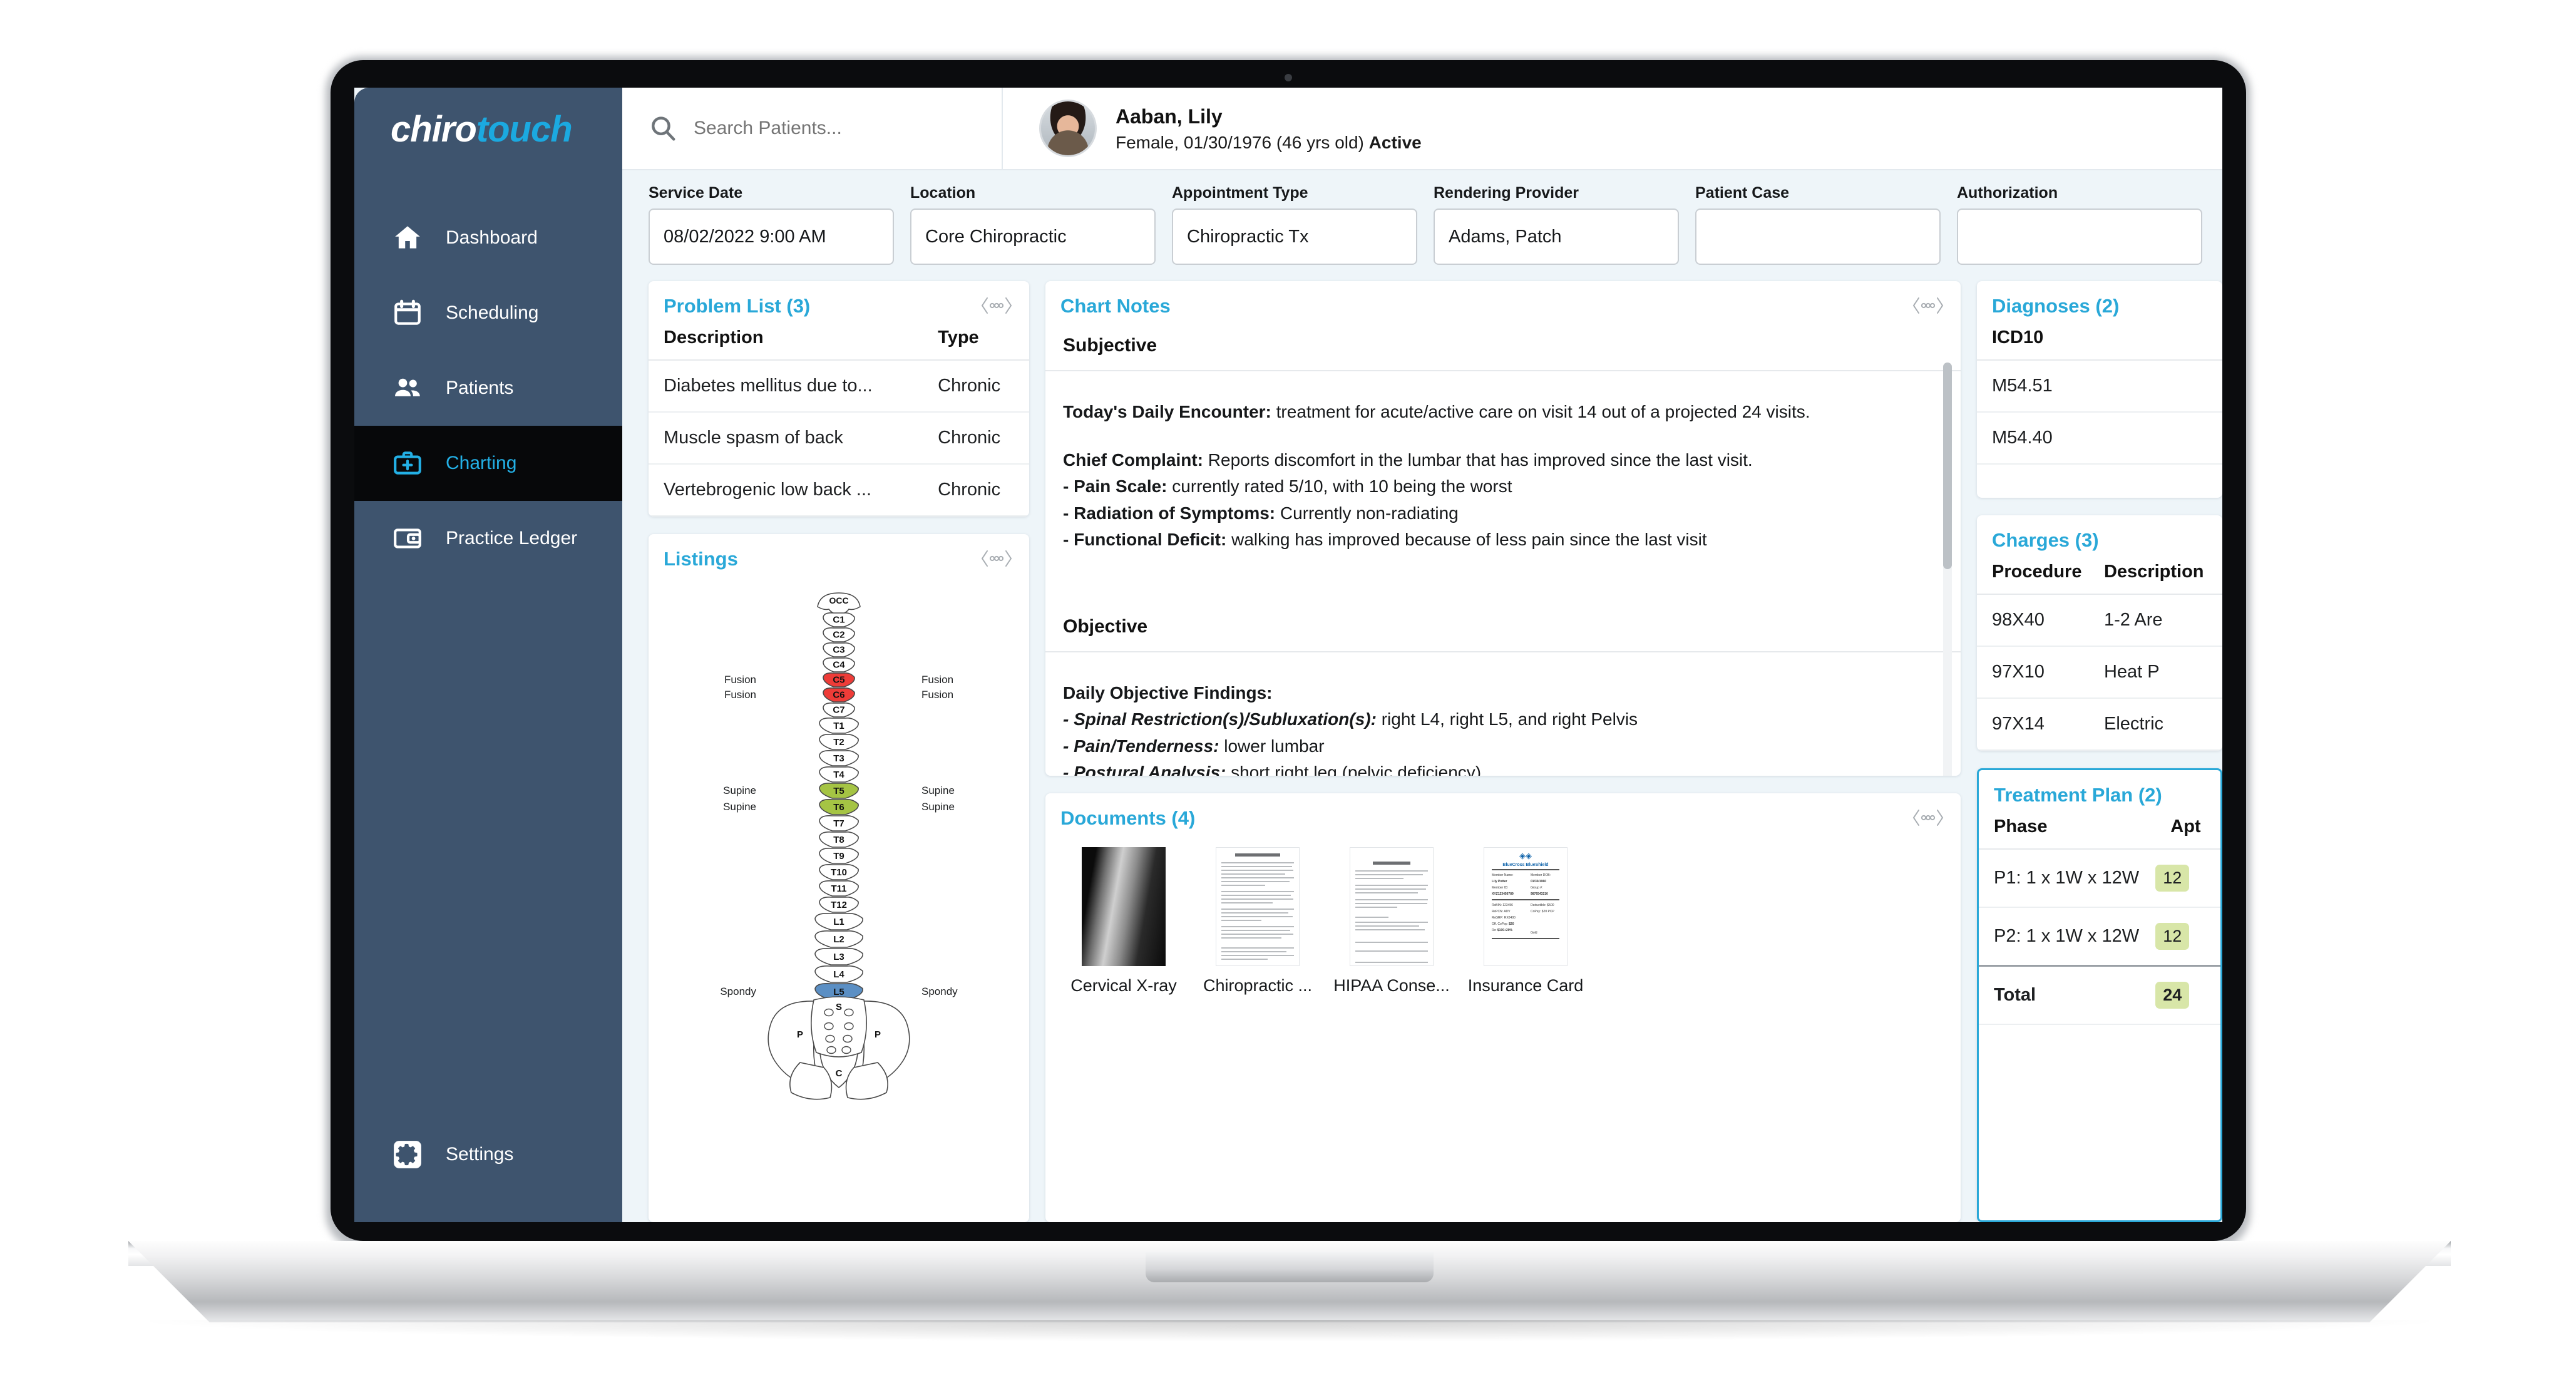  Describe the element at coordinates (1294, 236) in the screenshot. I see `appointment-type-input: Chiropractic Tx` at that location.